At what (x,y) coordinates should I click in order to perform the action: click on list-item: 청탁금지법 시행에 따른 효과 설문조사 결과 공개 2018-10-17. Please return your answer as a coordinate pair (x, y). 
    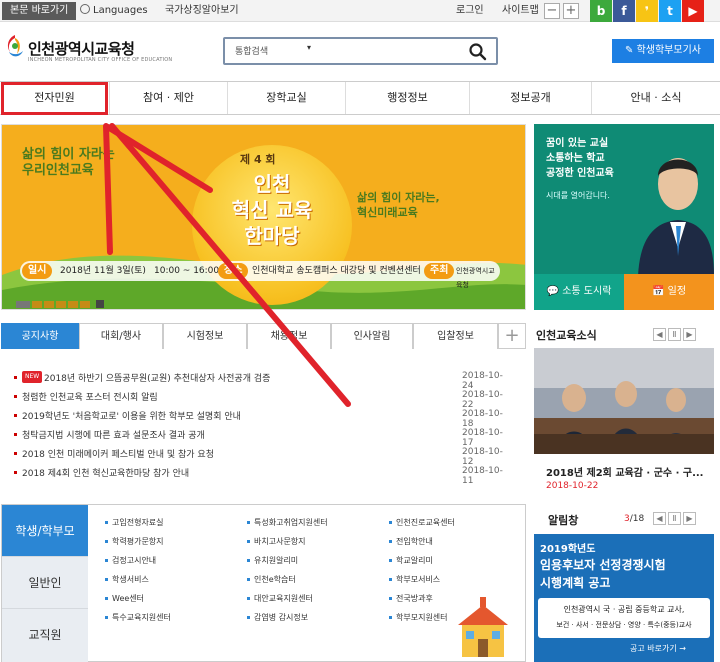
    Looking at the image, I should click on (264, 437).